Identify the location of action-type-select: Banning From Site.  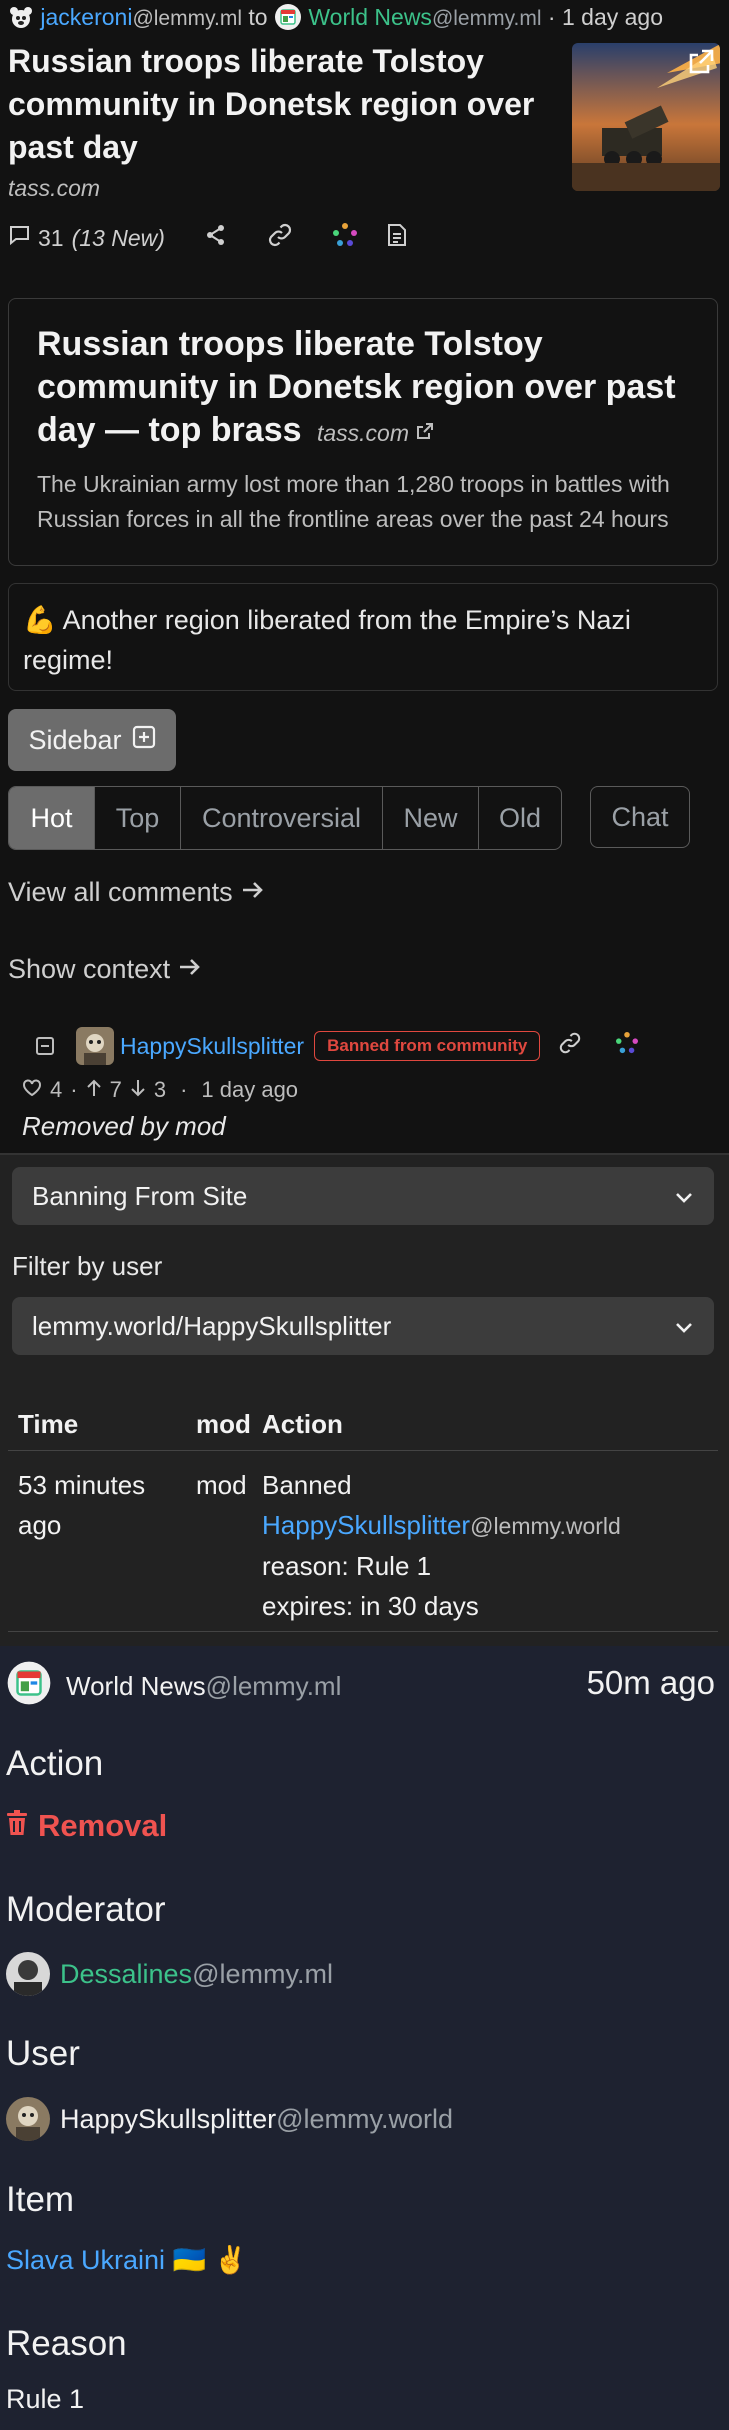
(363, 1196).